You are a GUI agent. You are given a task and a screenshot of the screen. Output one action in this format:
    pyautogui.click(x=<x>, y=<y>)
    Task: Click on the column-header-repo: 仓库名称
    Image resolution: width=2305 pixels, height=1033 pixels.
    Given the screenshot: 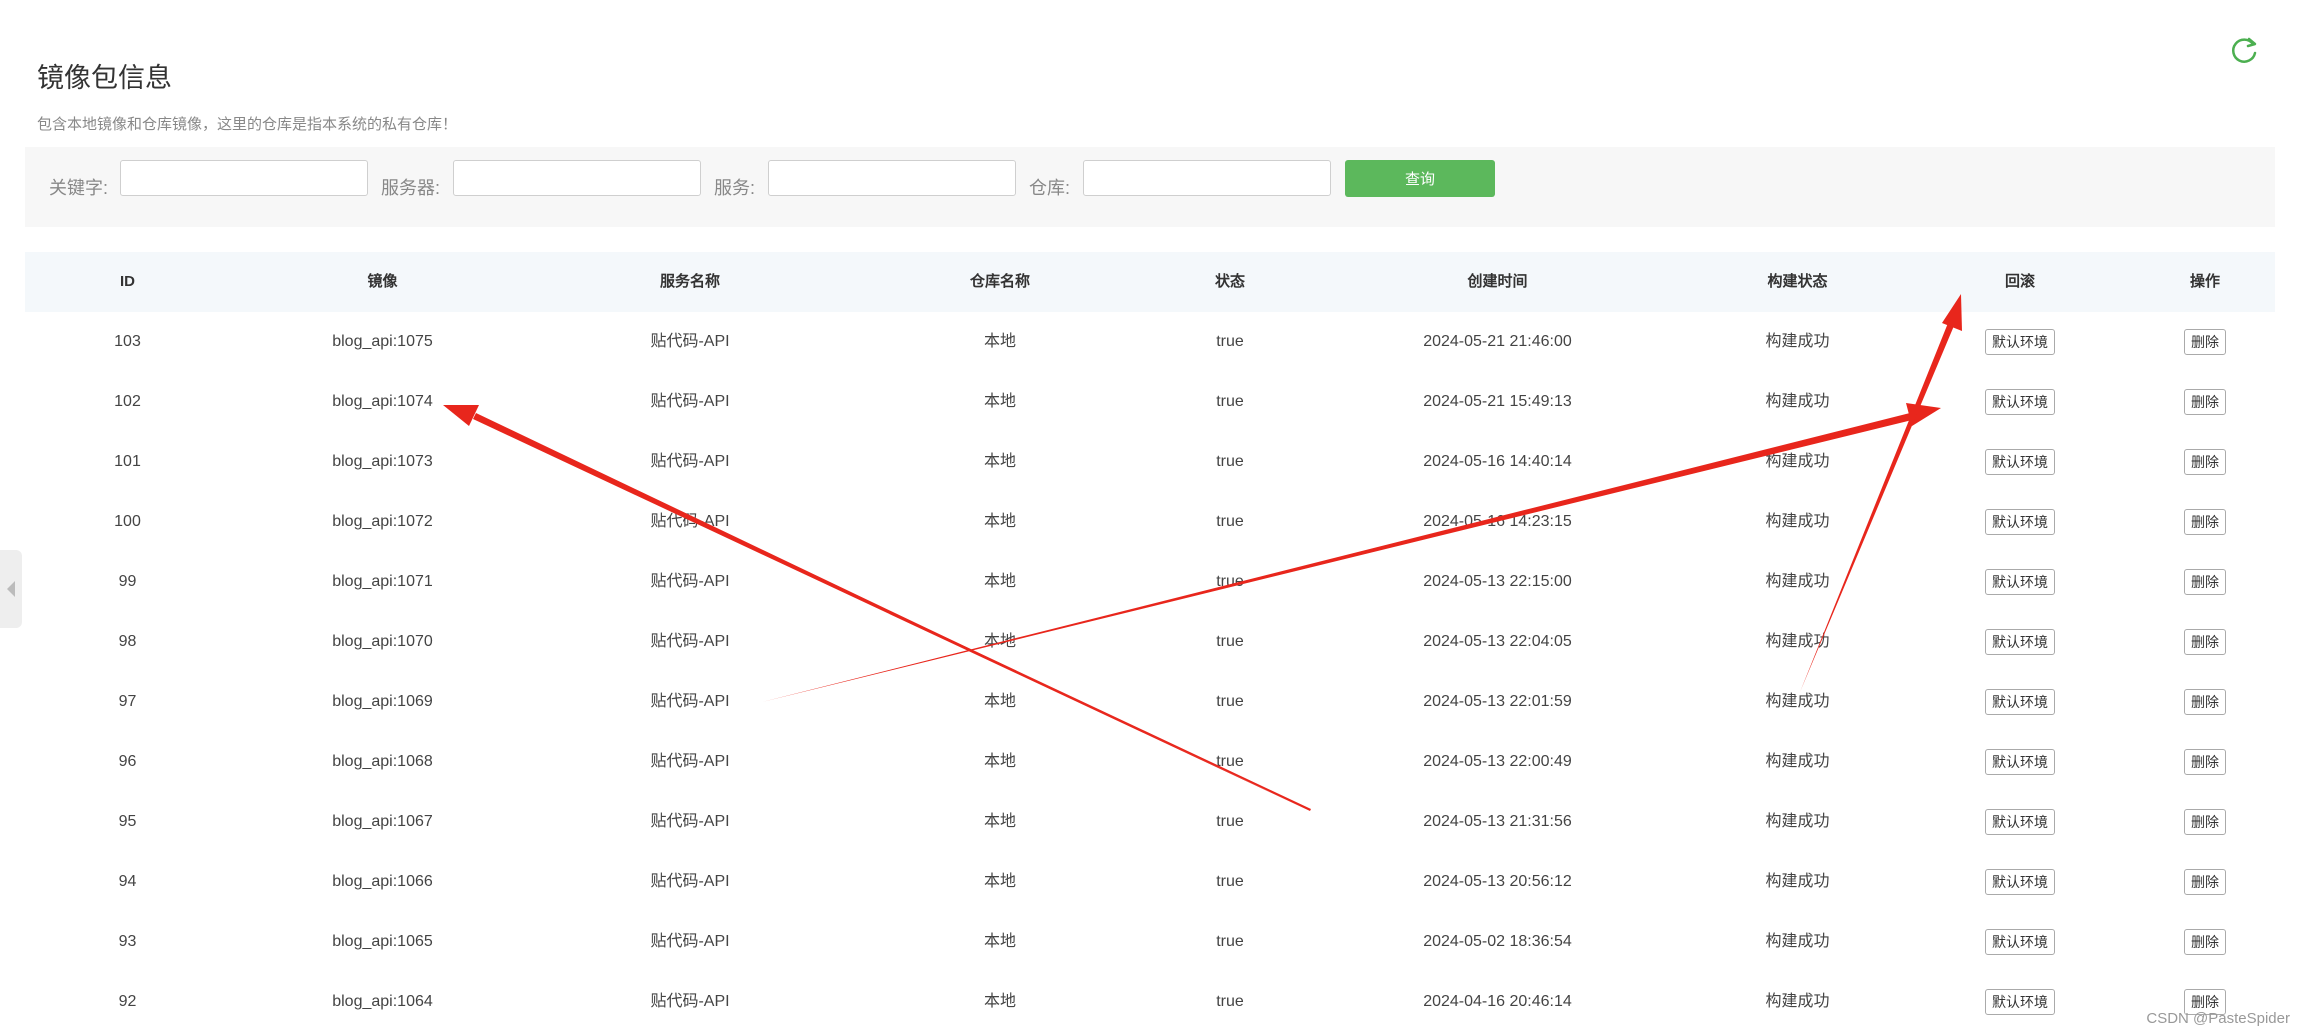 What is the action you would take?
    pyautogui.click(x=999, y=281)
    